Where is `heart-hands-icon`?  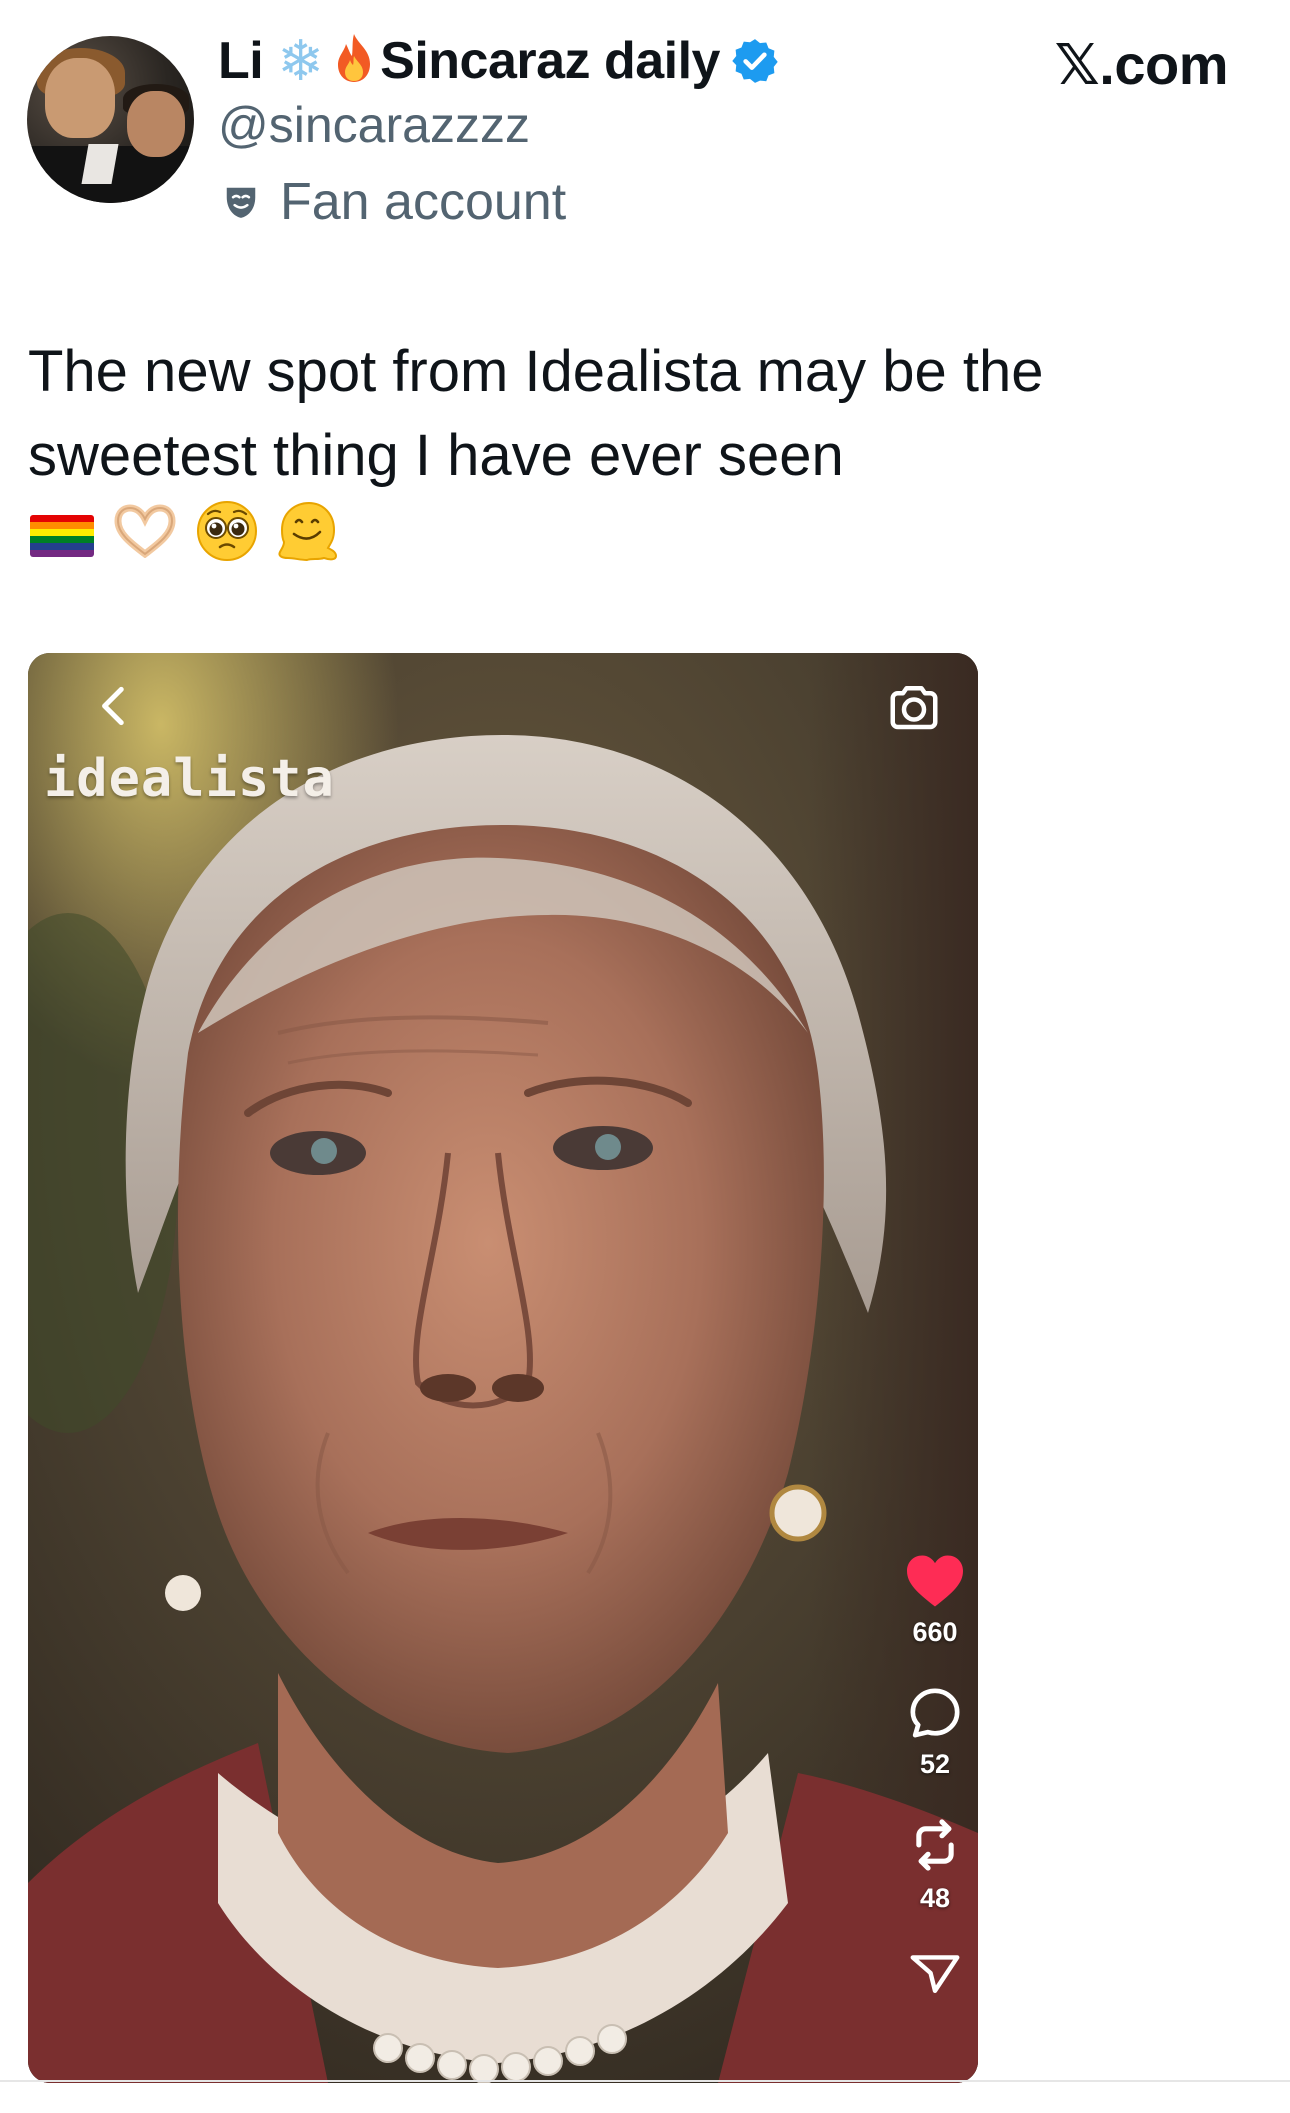 heart-hands-icon is located at coordinates (145, 536).